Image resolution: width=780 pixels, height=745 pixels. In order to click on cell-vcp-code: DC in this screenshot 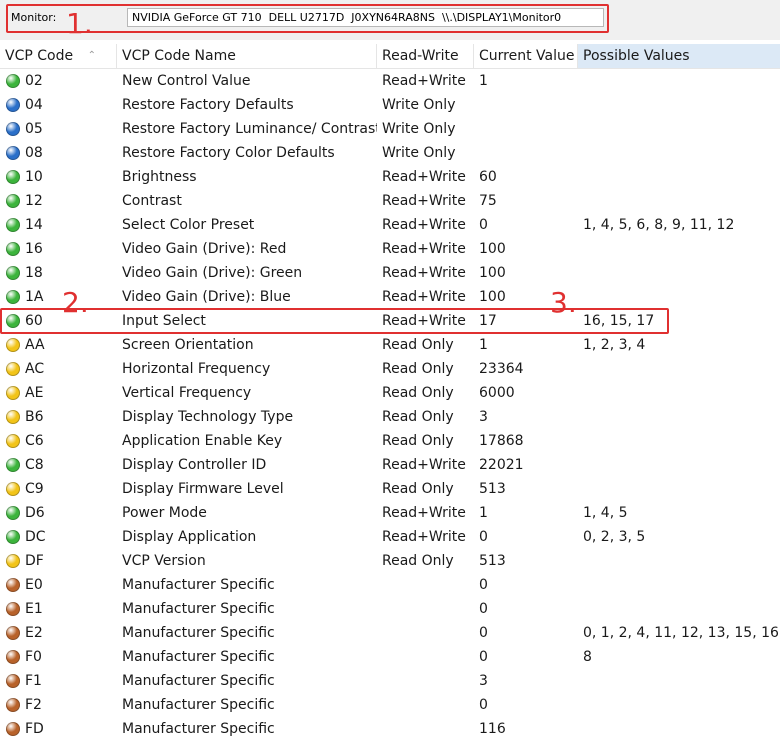, I will do `click(35, 537)`.